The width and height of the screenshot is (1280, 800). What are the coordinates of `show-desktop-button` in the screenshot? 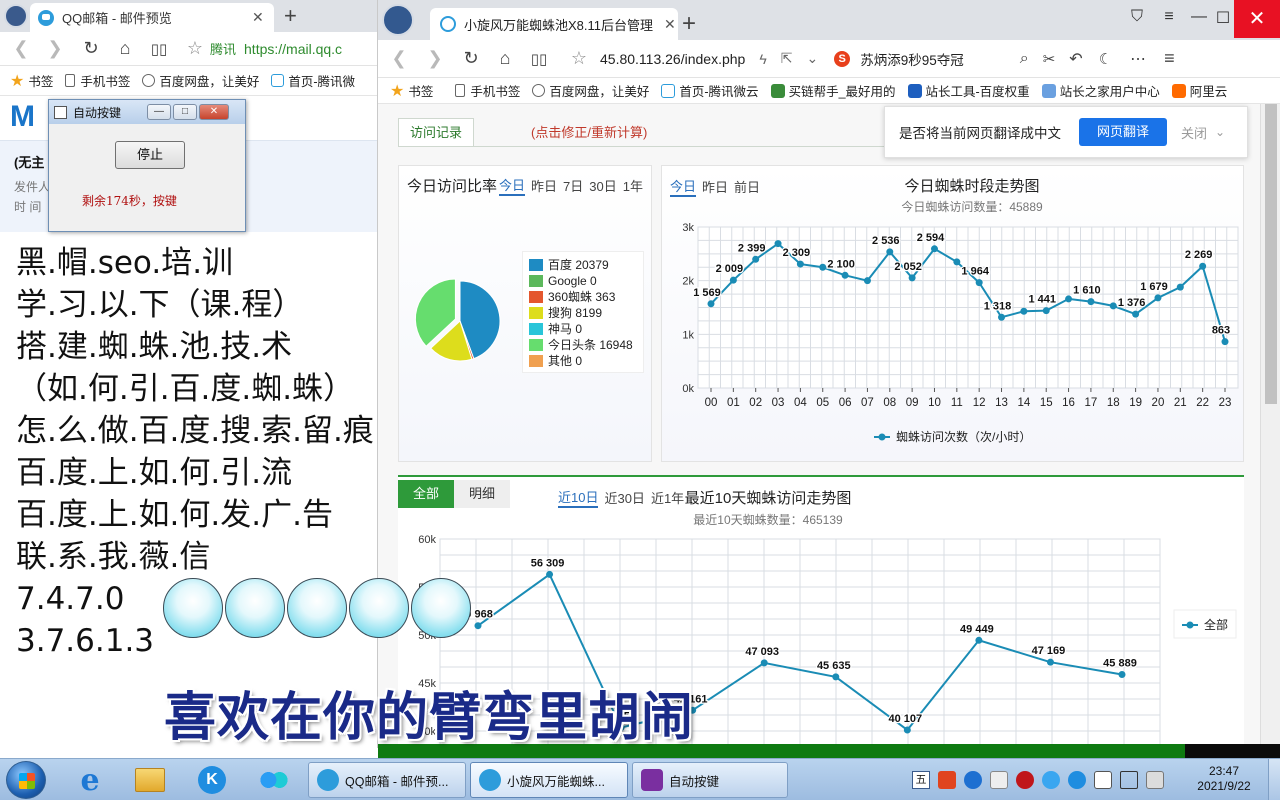 It's located at (1274, 779).